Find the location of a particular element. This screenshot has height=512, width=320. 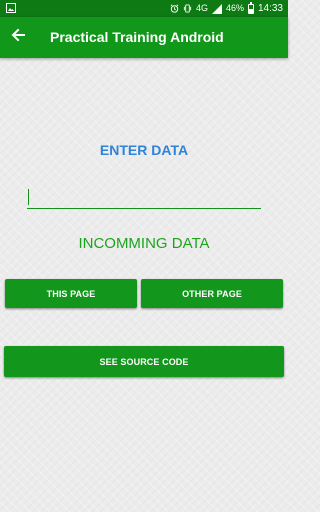

alarm-icon is located at coordinates (174, 8).